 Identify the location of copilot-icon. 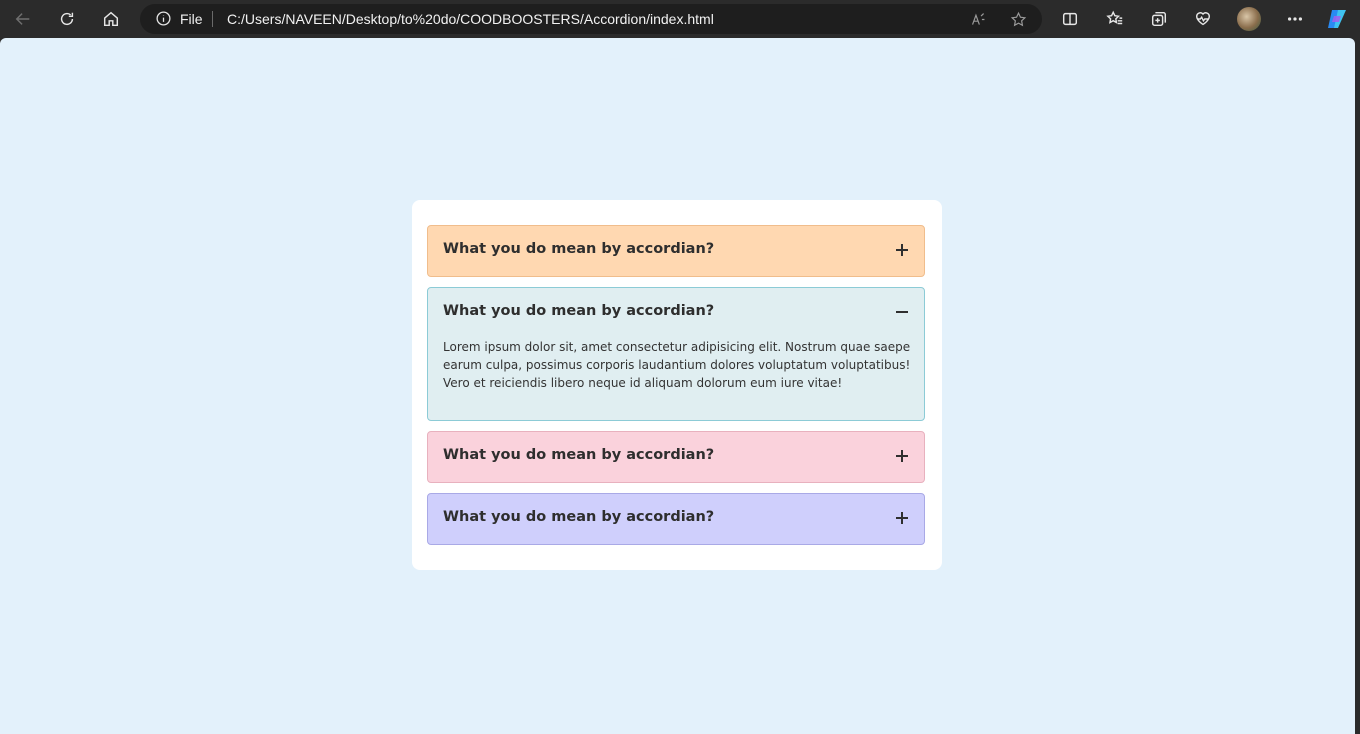
(1337, 19).